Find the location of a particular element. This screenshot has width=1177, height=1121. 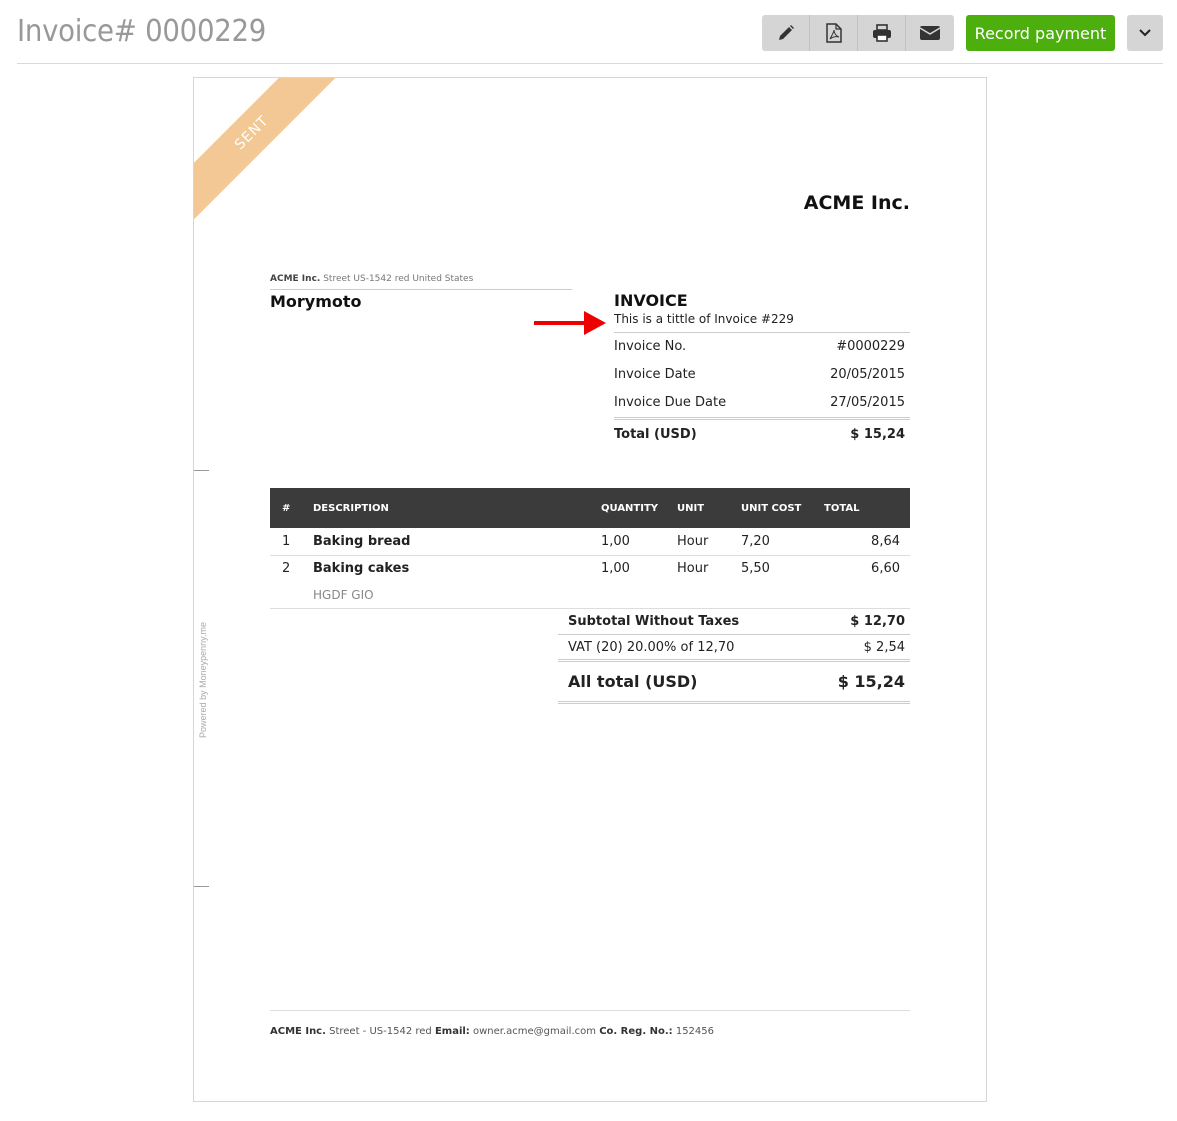

invoice-subtitle: This is a tittle of Invoice #229 is located at coordinates (762, 322).